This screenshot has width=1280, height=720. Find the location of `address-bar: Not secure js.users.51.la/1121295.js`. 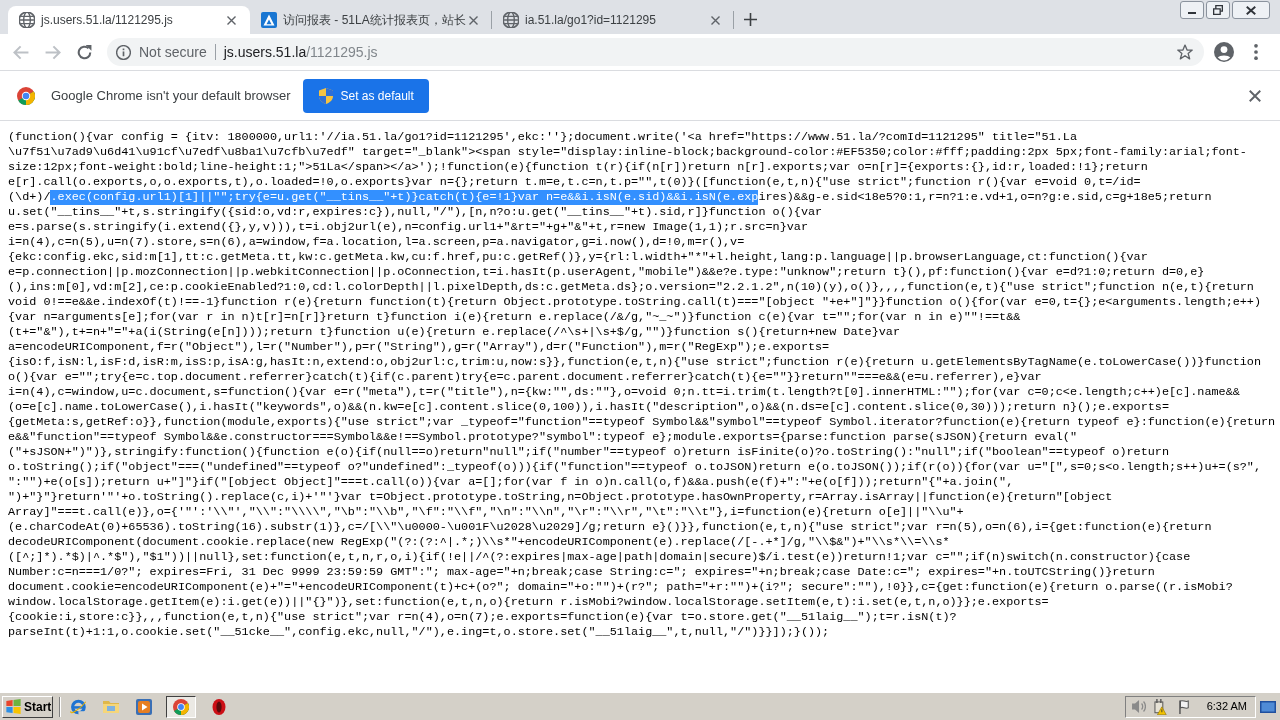

address-bar: Not secure js.users.51.la/1121295.js is located at coordinates (655, 52).